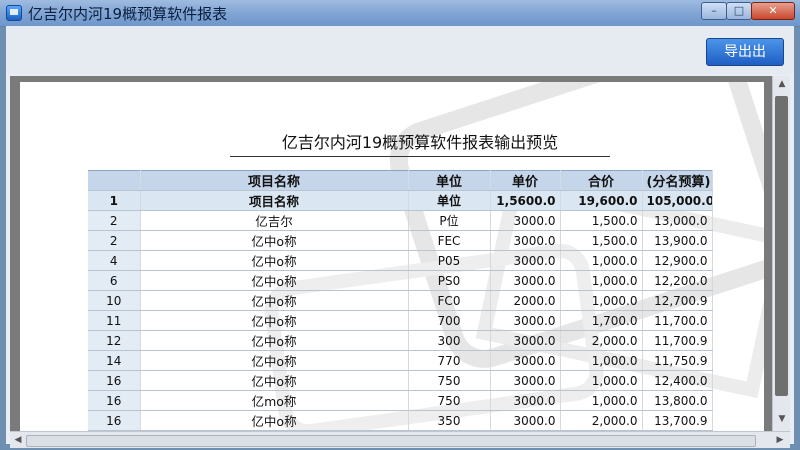 Image resolution: width=800 pixels, height=450 pixels. Describe the element at coordinates (114, 180) in the screenshot. I see `header-index` at that location.